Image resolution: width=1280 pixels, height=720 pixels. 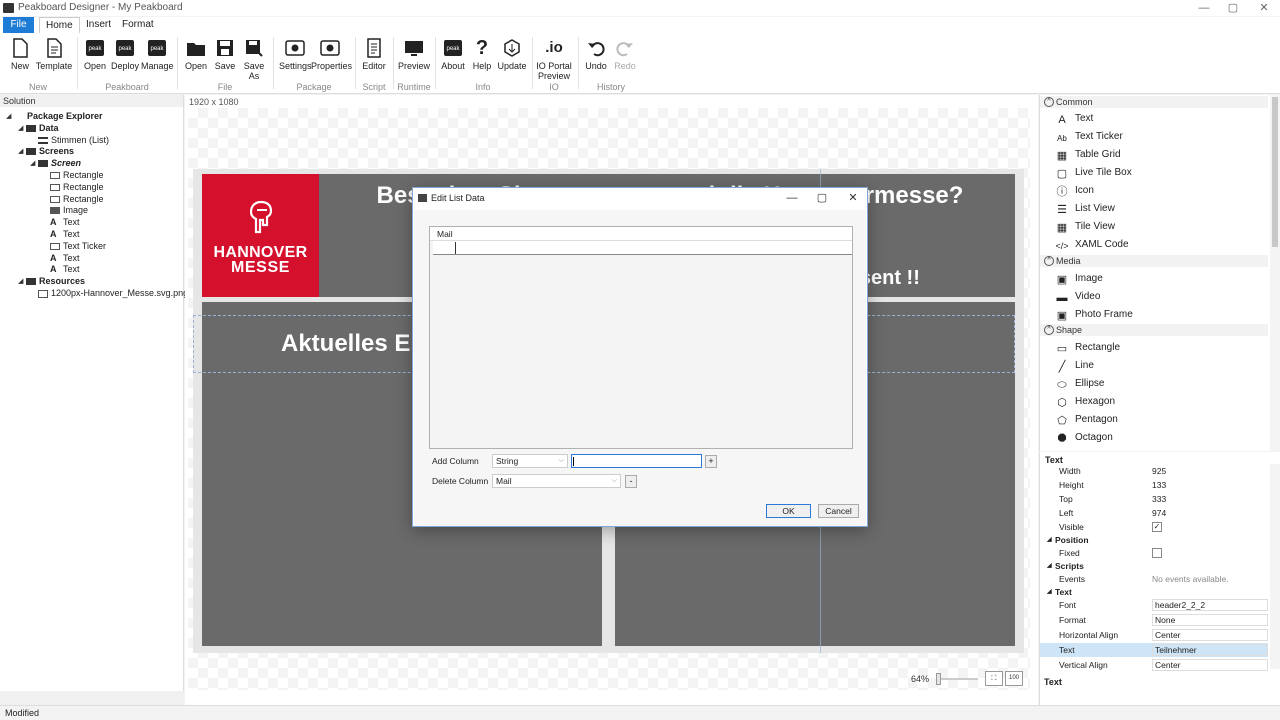 What do you see at coordinates (1210, 513) in the screenshot?
I see `prop-left-value: 974` at bounding box center [1210, 513].